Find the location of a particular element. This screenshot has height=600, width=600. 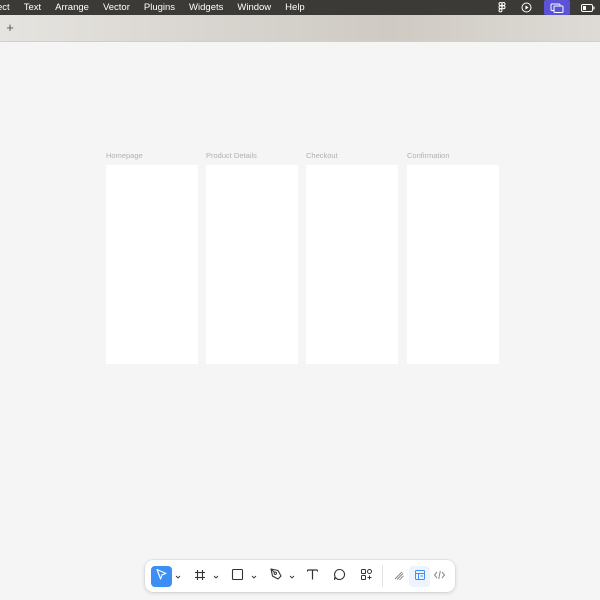

menubar-status-icons is located at coordinates (545, 7).